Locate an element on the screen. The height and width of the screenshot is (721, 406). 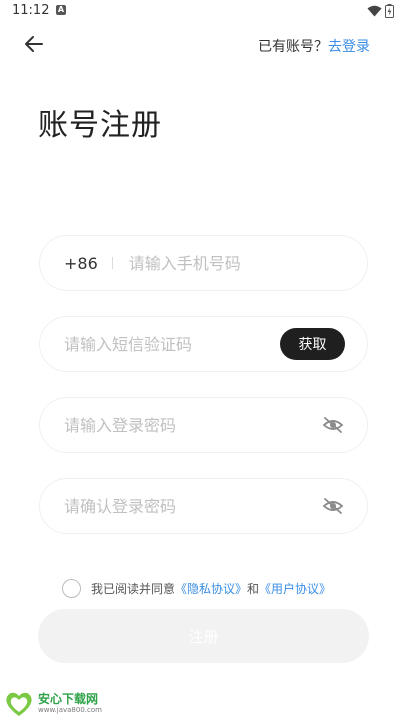
sms-code-input is located at coordinates (172, 344).